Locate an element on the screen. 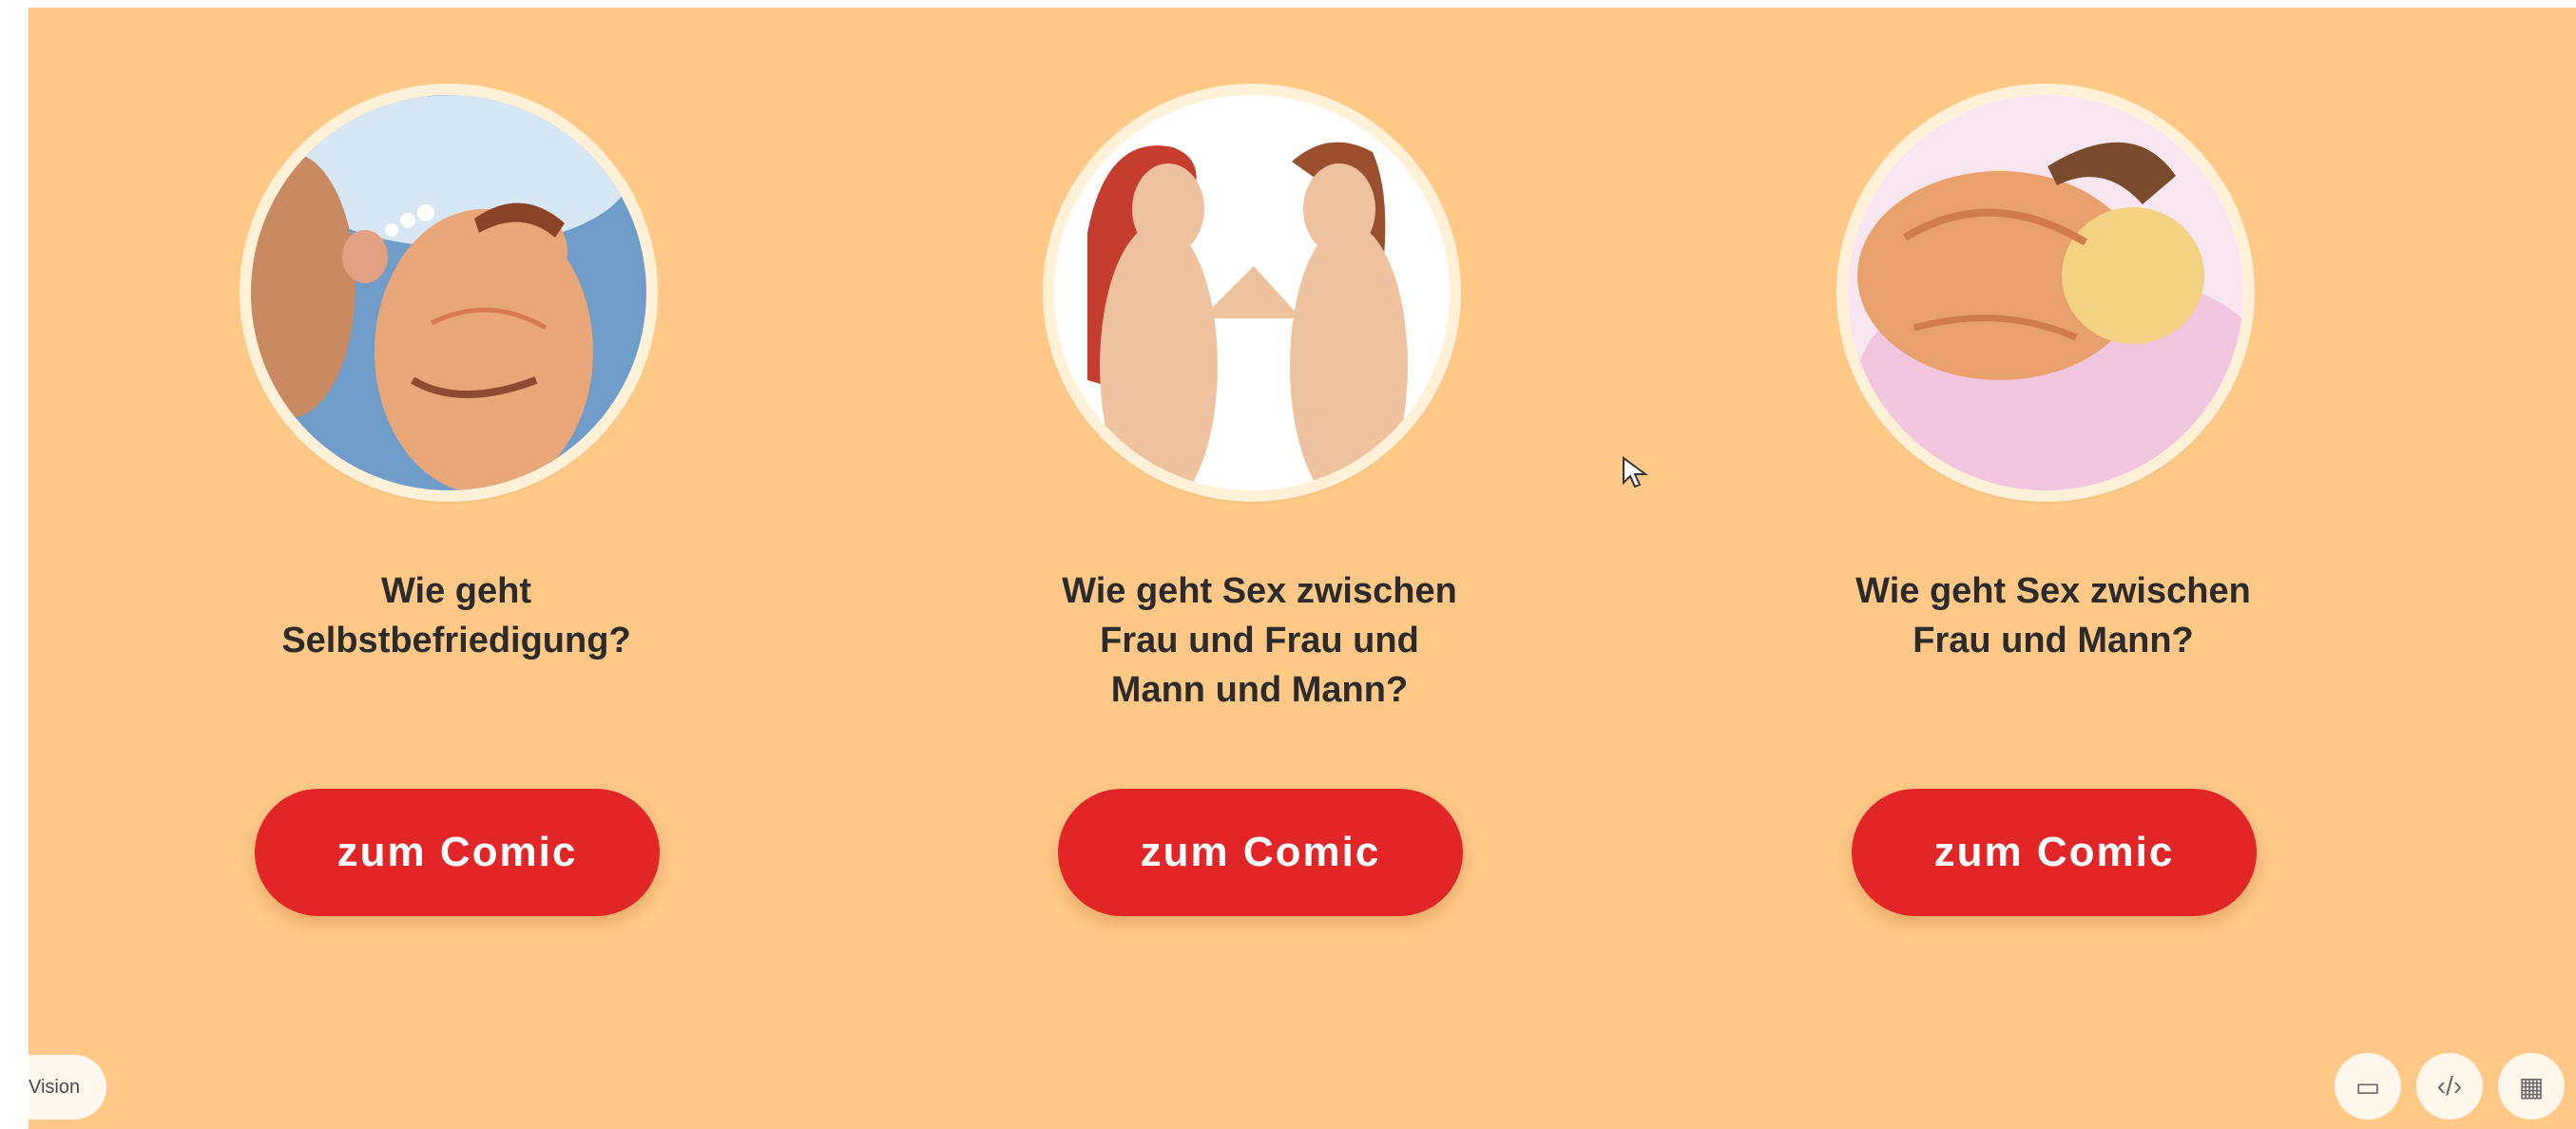 The width and height of the screenshot is (2576, 1129). code-icon: ‹/› is located at coordinates (2450, 1086).